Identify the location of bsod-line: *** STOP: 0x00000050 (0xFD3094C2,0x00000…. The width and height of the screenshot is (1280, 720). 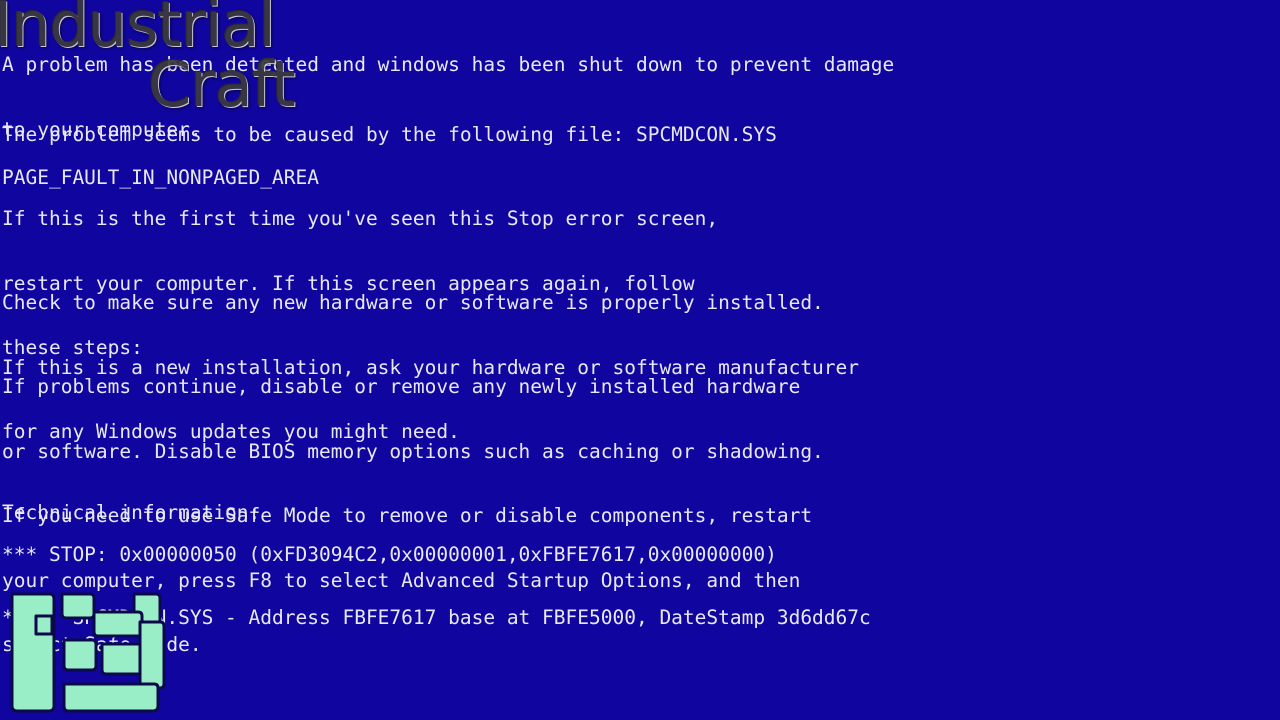
(389, 554).